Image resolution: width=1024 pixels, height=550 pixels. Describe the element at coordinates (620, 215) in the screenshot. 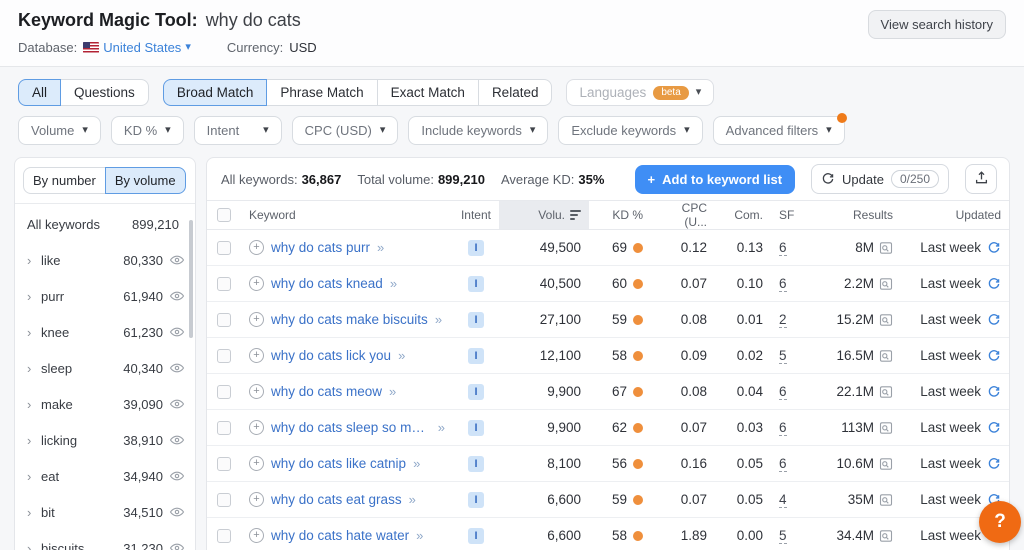

I see `col-kd: KD %` at that location.